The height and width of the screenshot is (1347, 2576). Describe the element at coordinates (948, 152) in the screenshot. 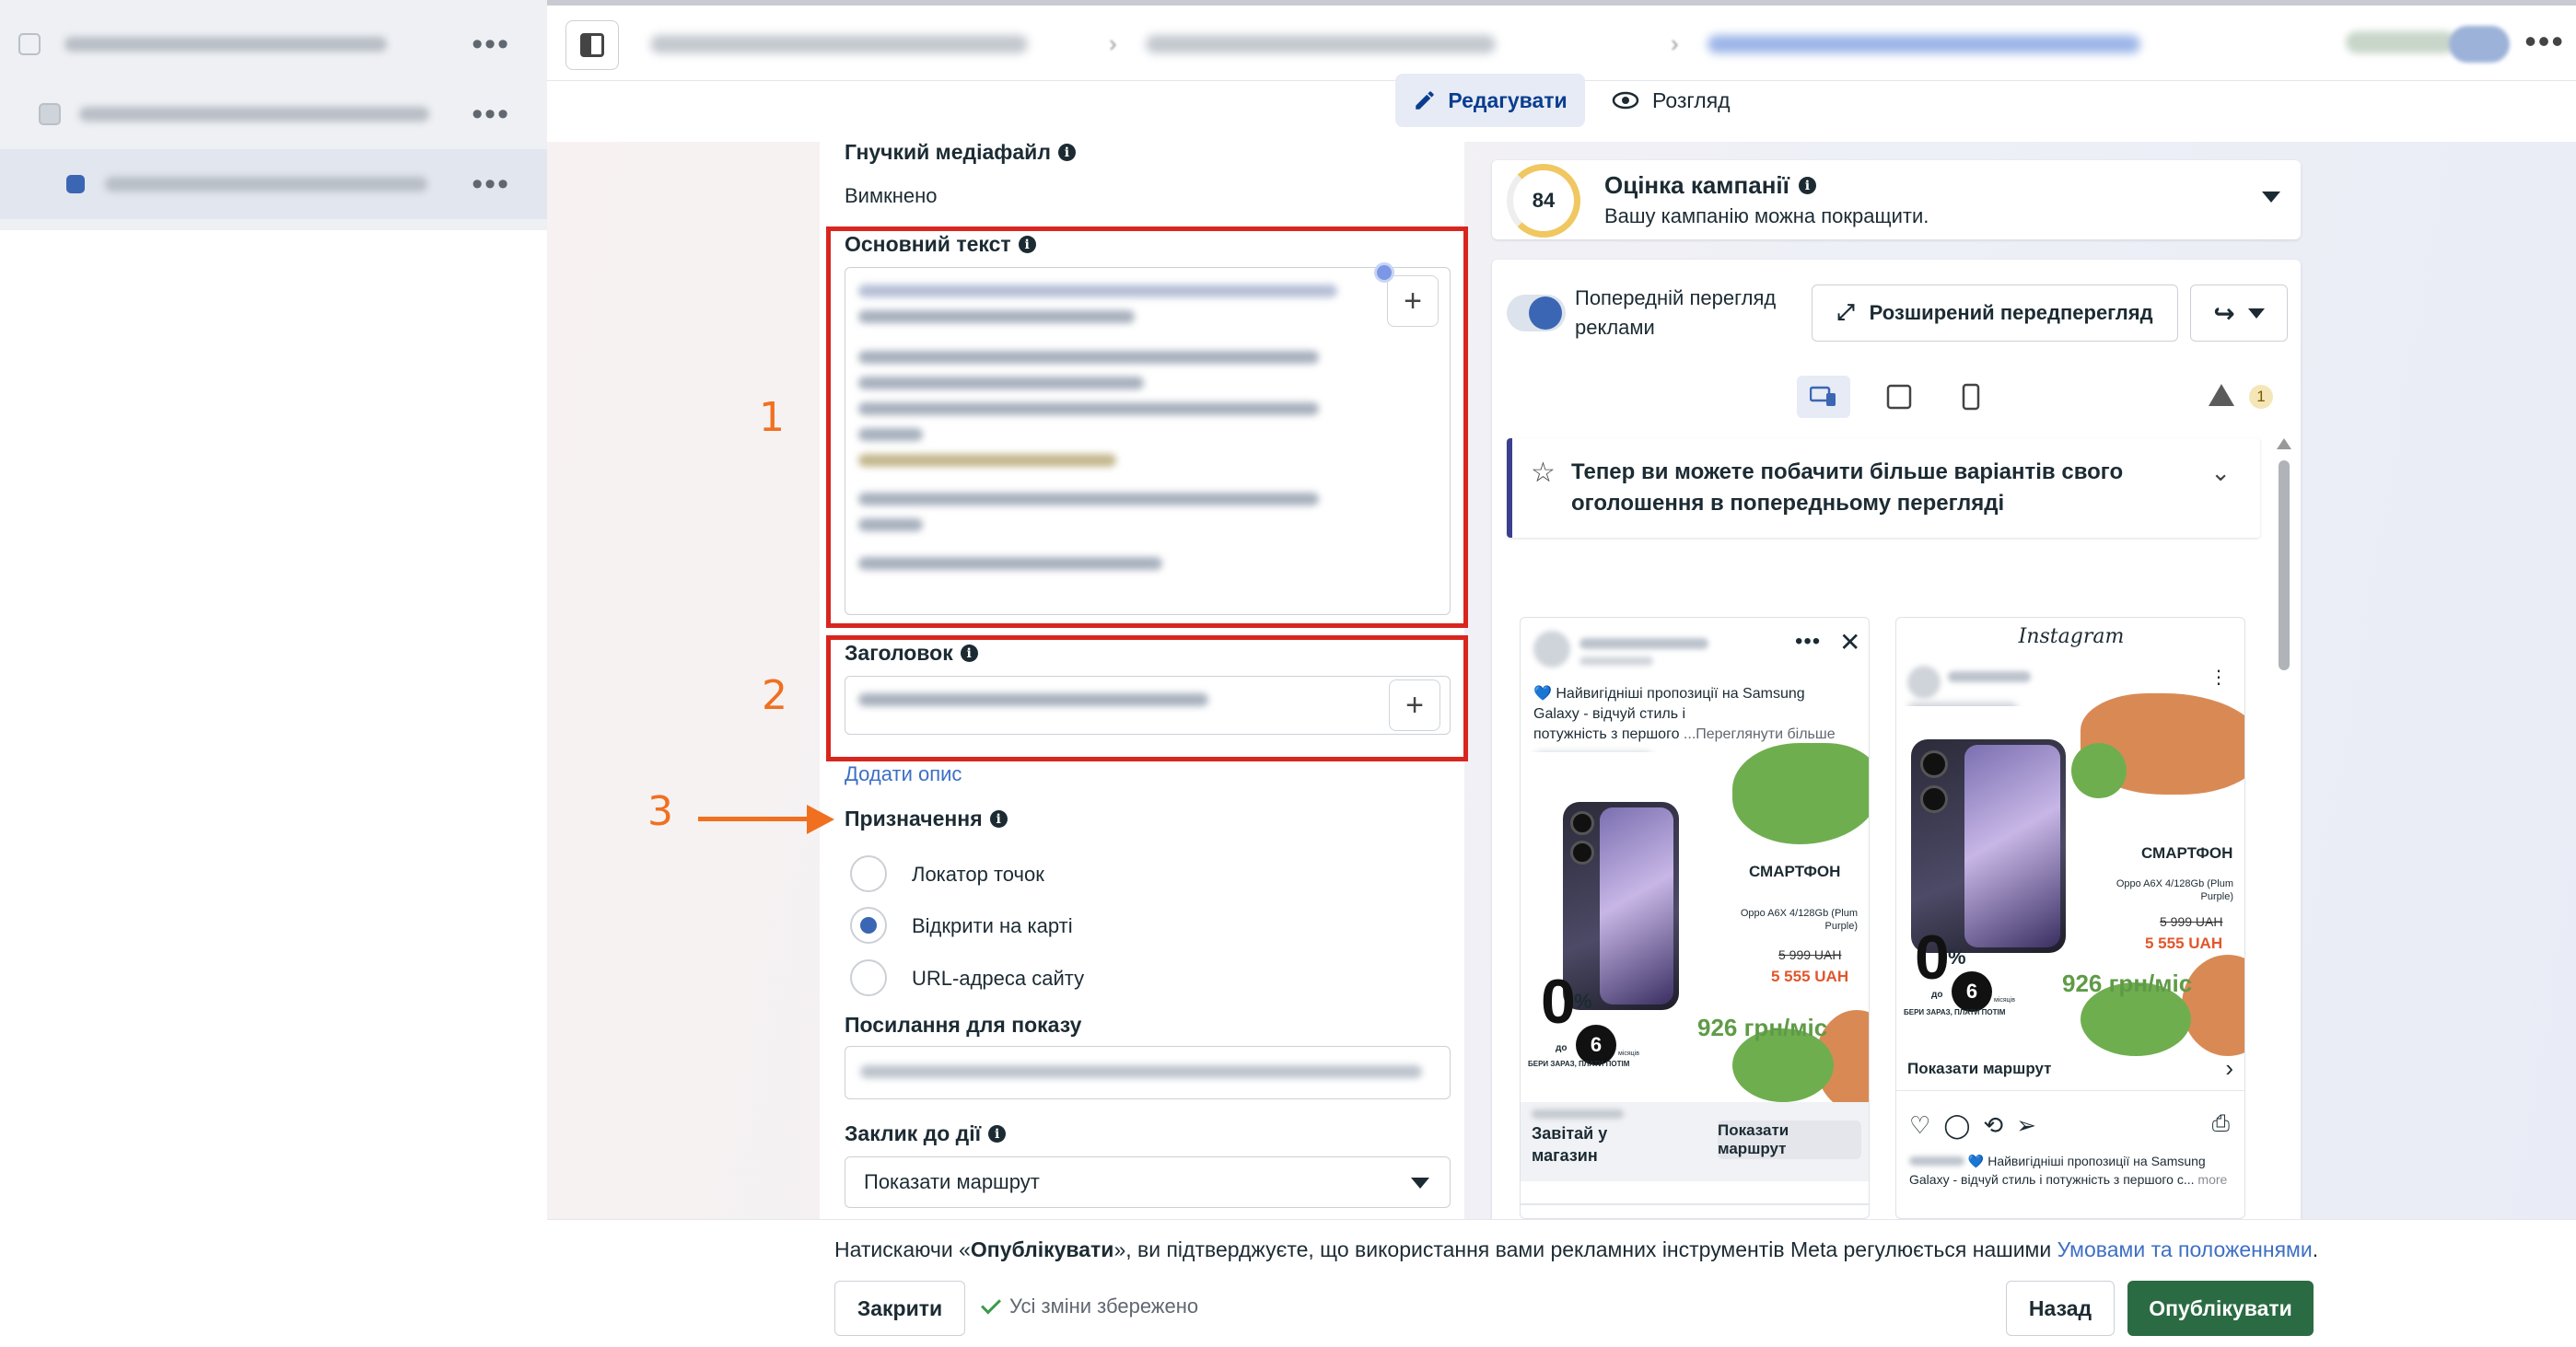

I see `flex-media-label-text: Гнучкий медіафайл` at that location.